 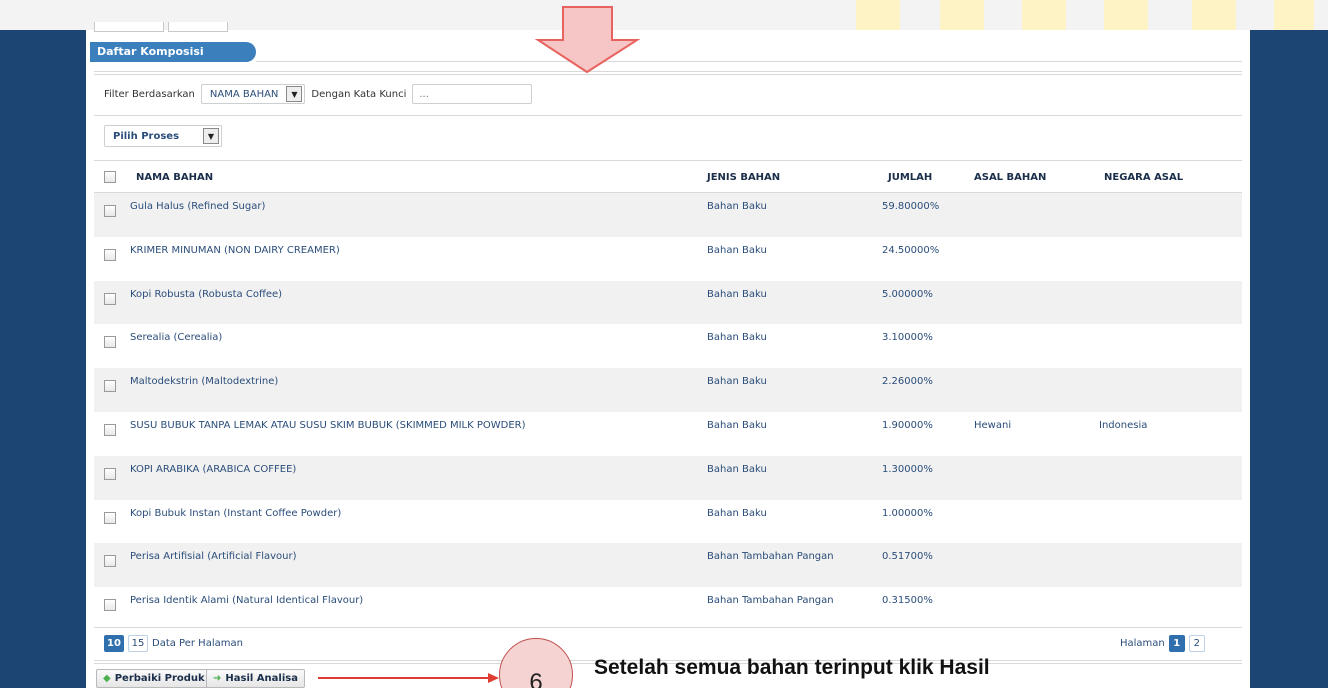 I want to click on cell-jumlah: 5.00000%, so click(x=907, y=294).